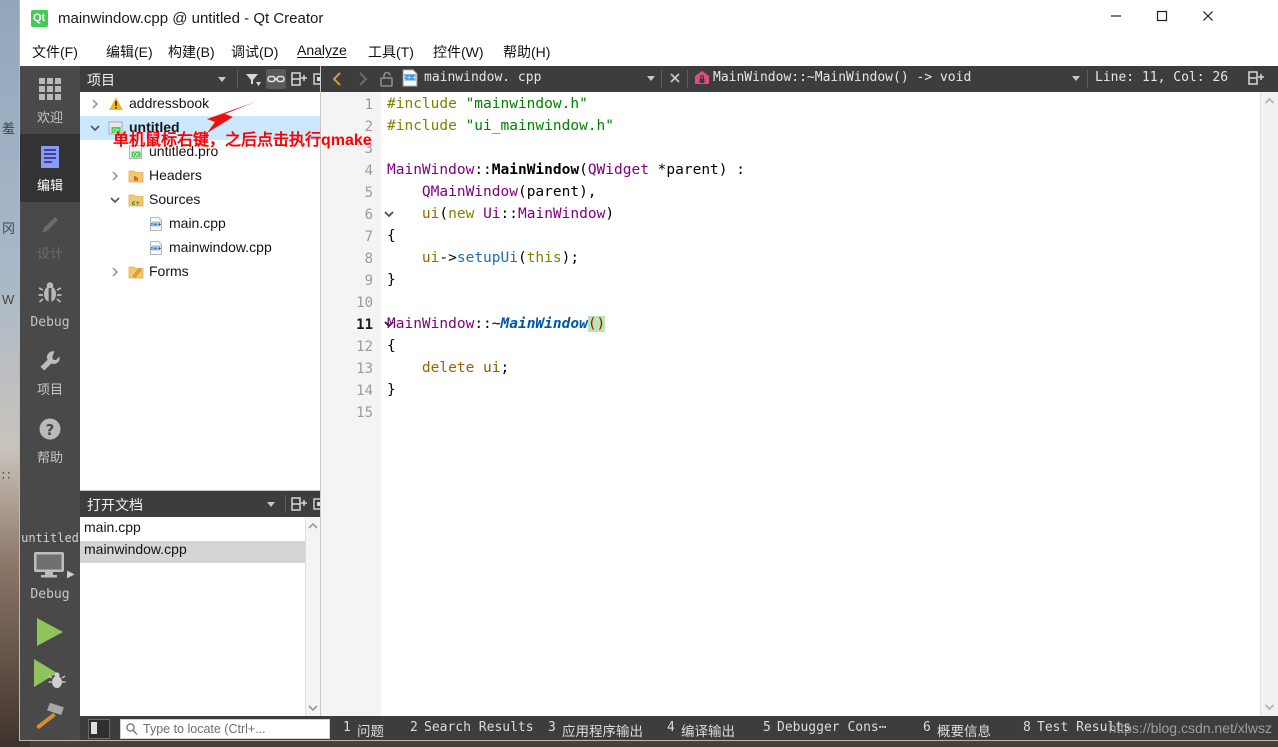 The width and height of the screenshot is (1278, 747). Describe the element at coordinates (526, 52) in the screenshot. I see `menu-help: 帮助(H)` at that location.